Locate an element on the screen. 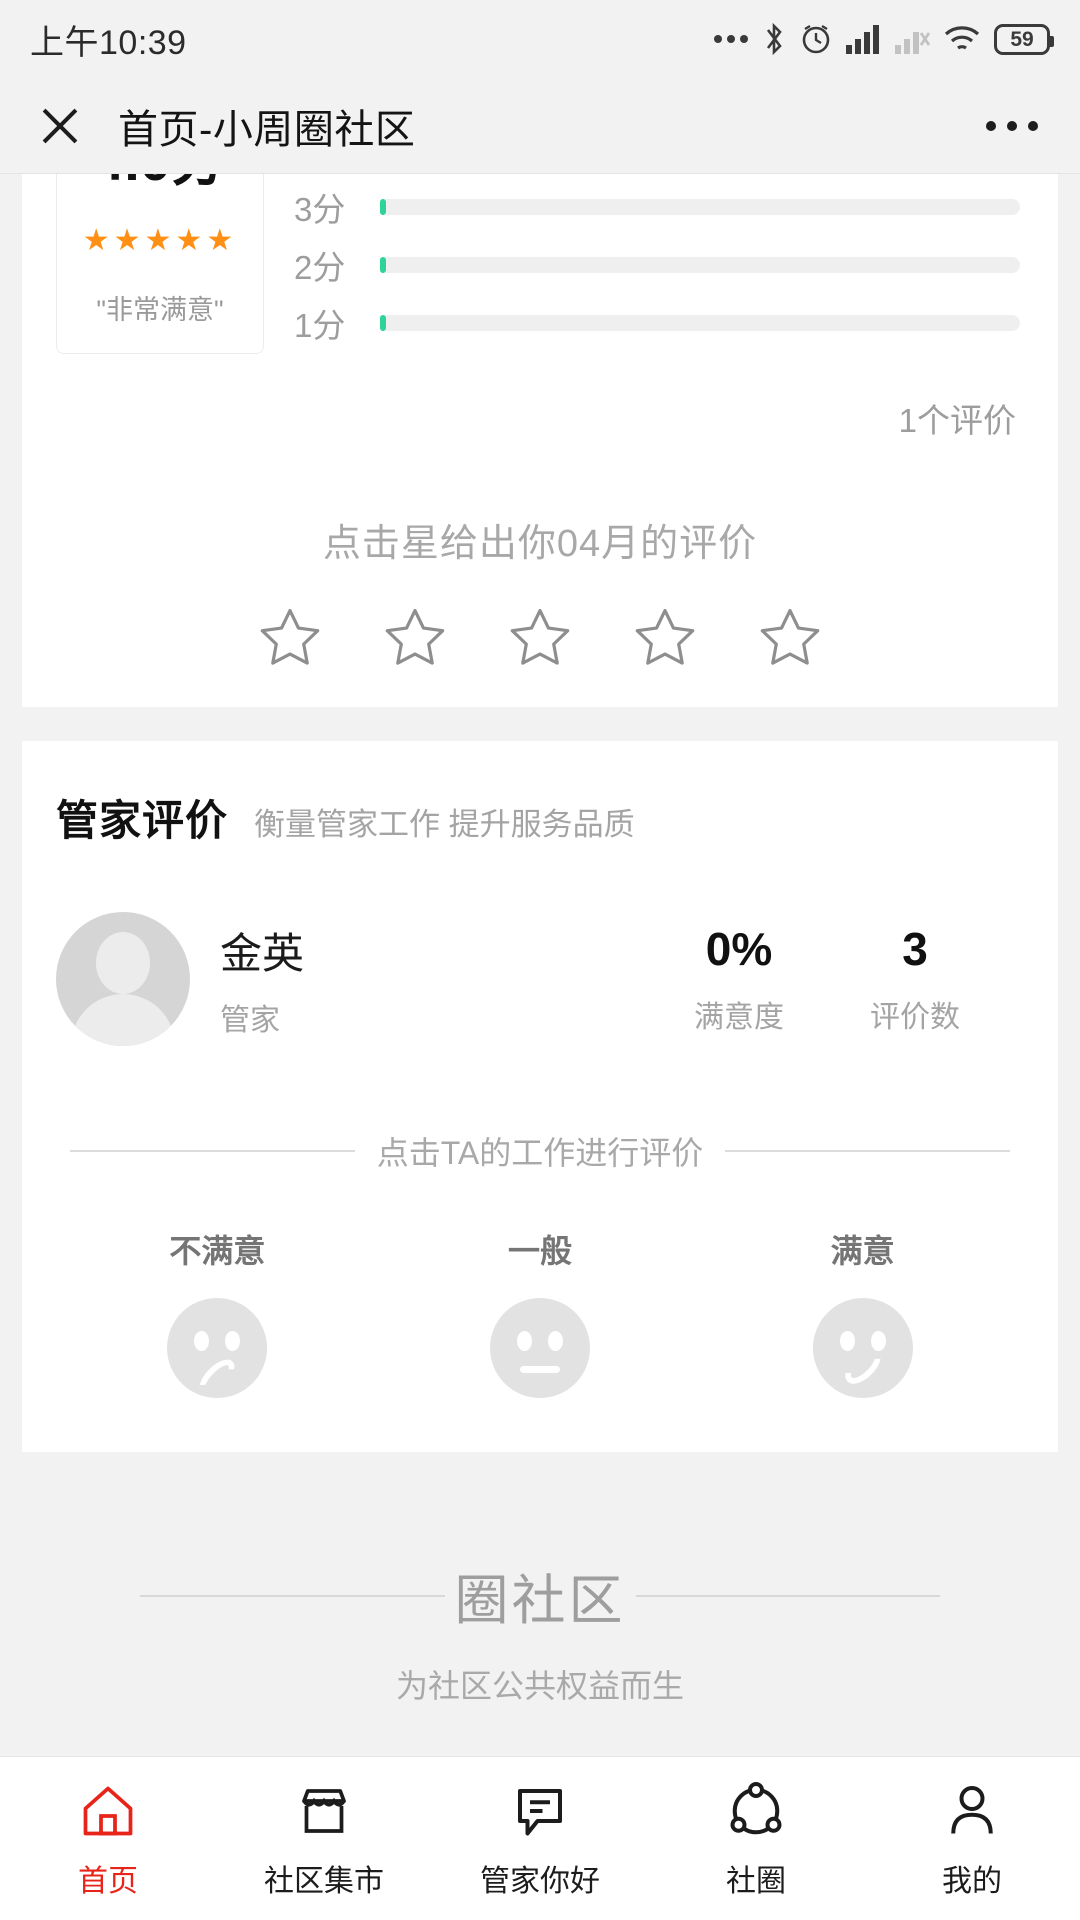 This screenshot has width=1080, height=1920. brand-footer: 圈社区 为社区公共权益而生 is located at coordinates (540, 1631).